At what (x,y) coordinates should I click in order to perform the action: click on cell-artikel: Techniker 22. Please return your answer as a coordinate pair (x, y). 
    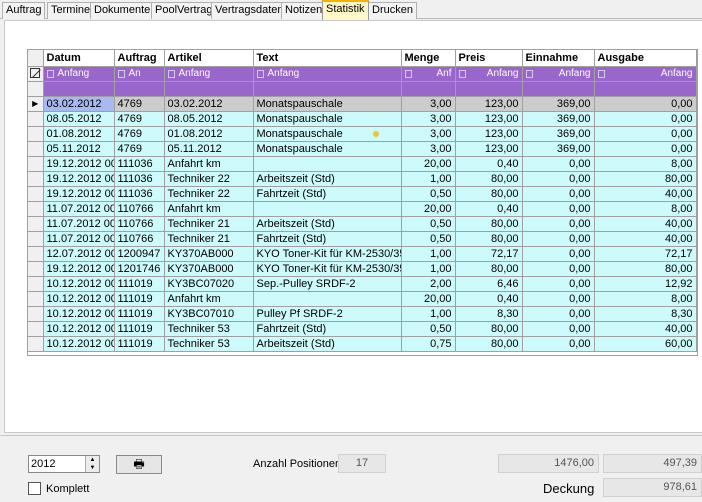
    Looking at the image, I should click on (209, 179).